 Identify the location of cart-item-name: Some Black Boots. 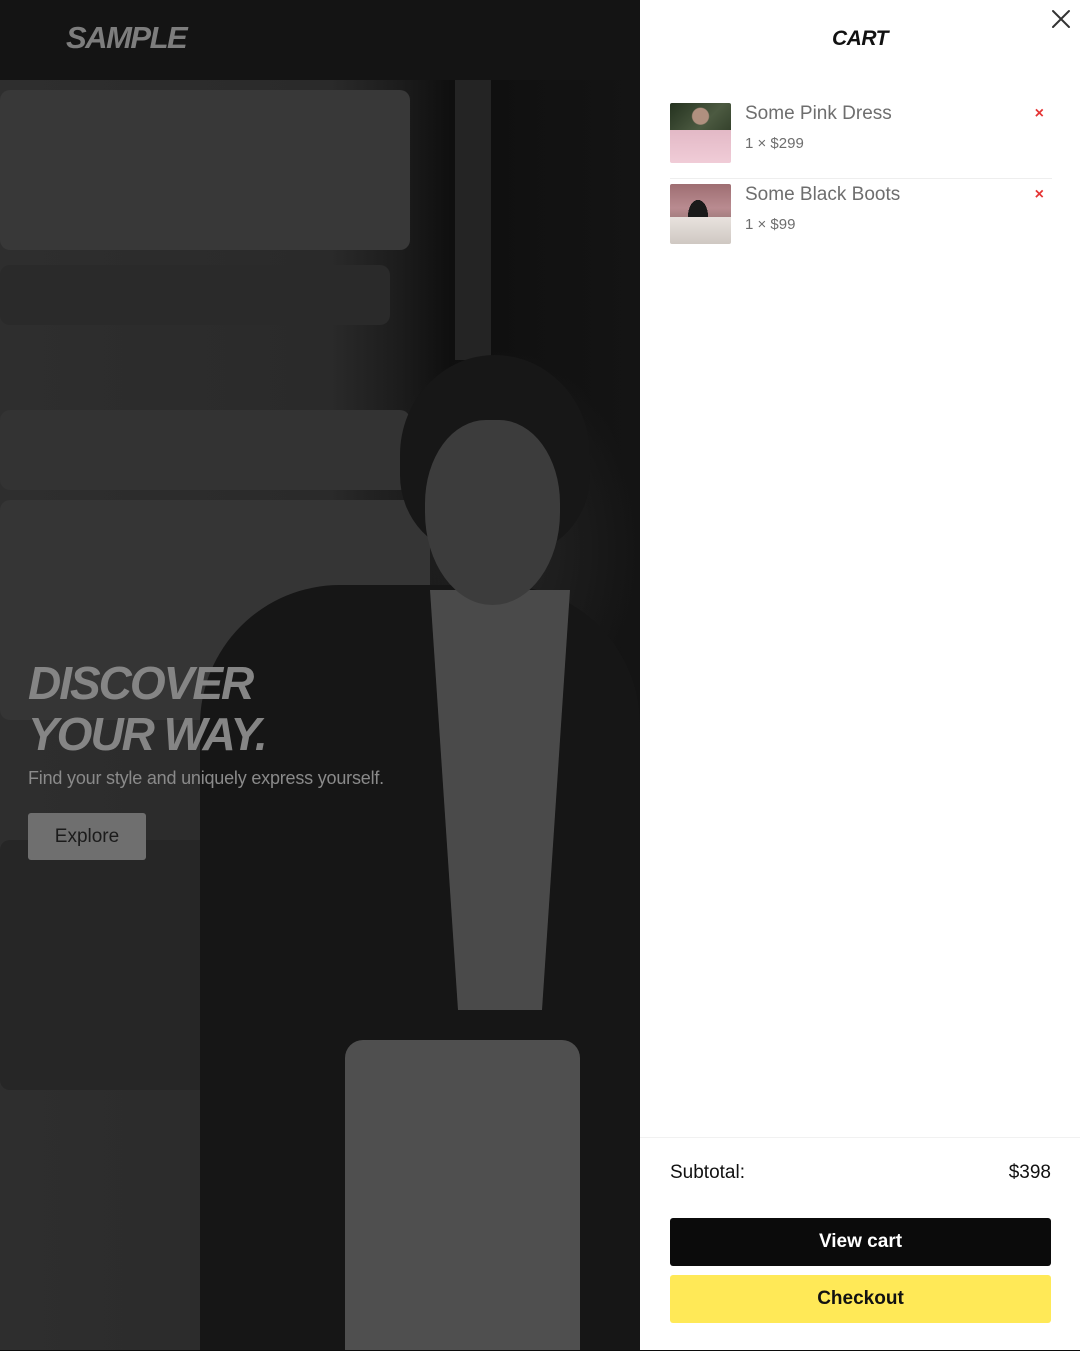
(822, 195).